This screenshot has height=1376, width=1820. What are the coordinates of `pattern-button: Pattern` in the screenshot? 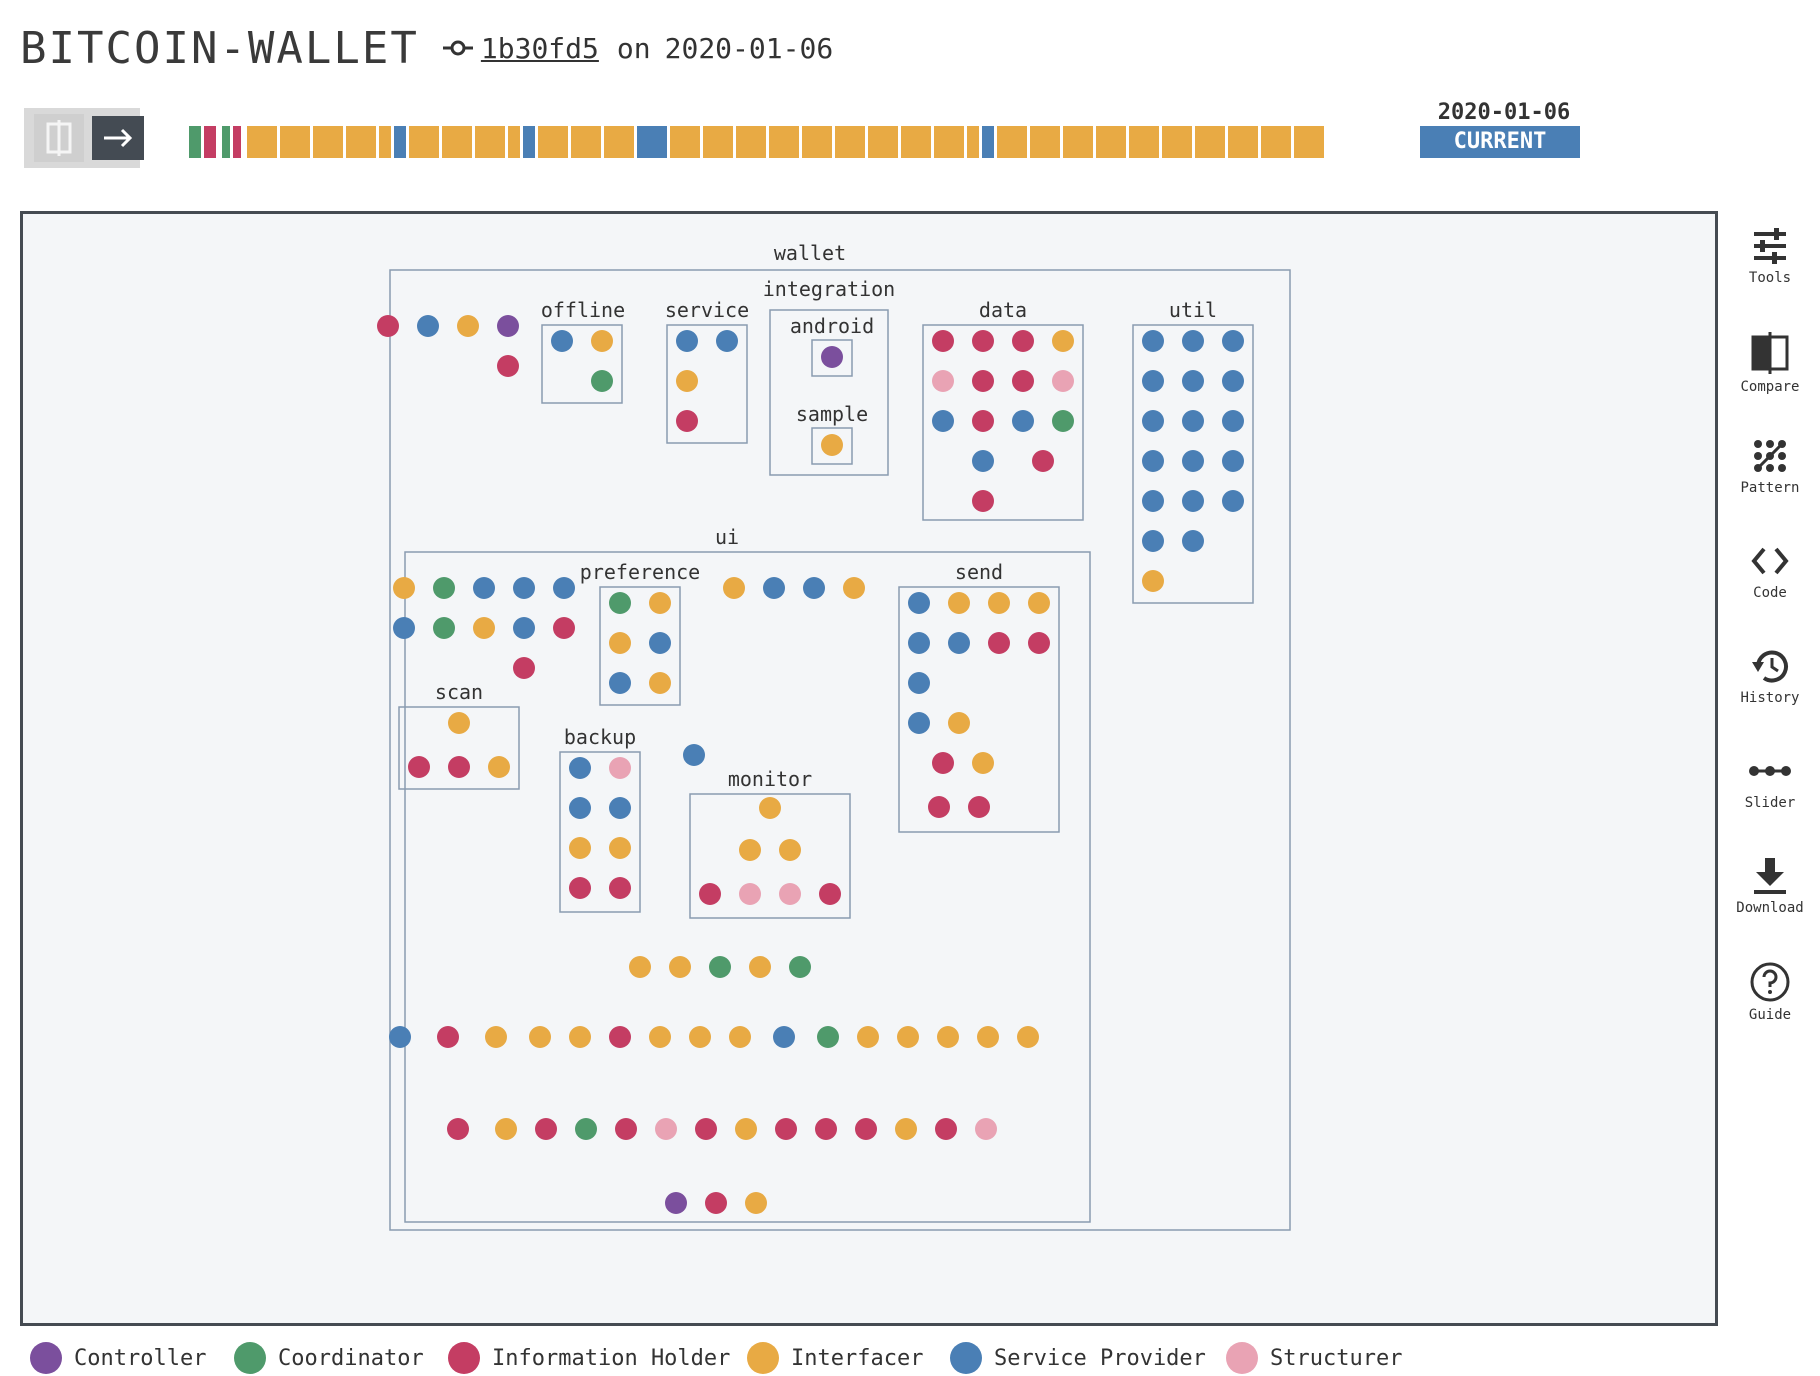 It's located at (1770, 478).